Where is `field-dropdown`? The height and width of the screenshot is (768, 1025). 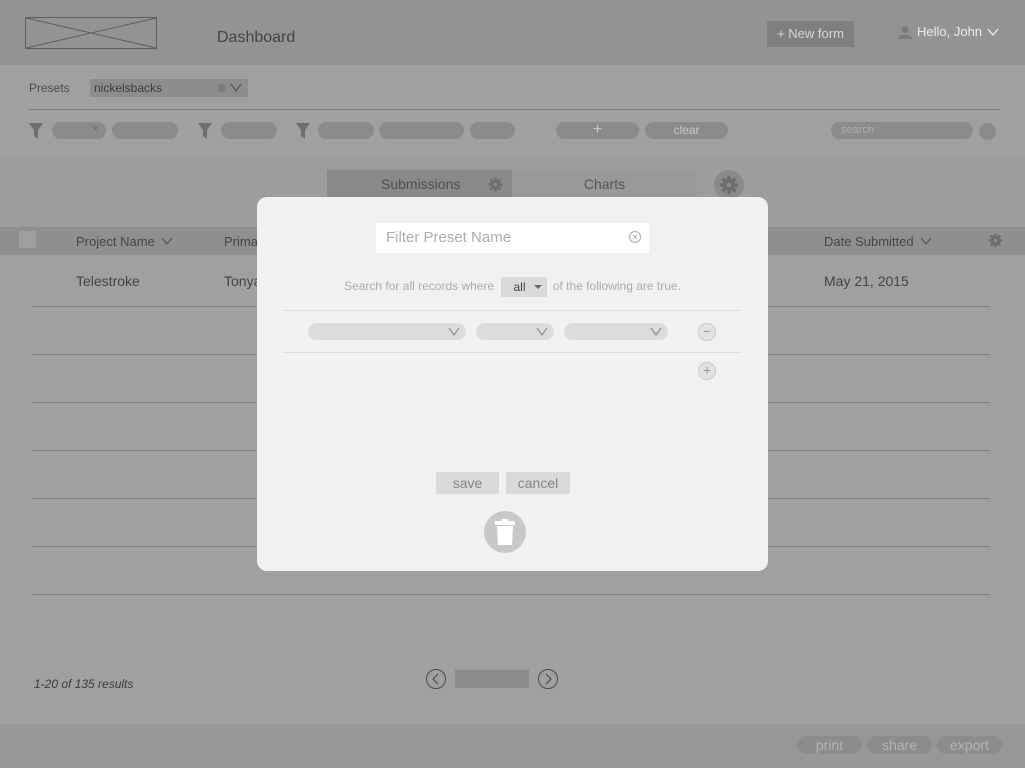
field-dropdown is located at coordinates (387, 331).